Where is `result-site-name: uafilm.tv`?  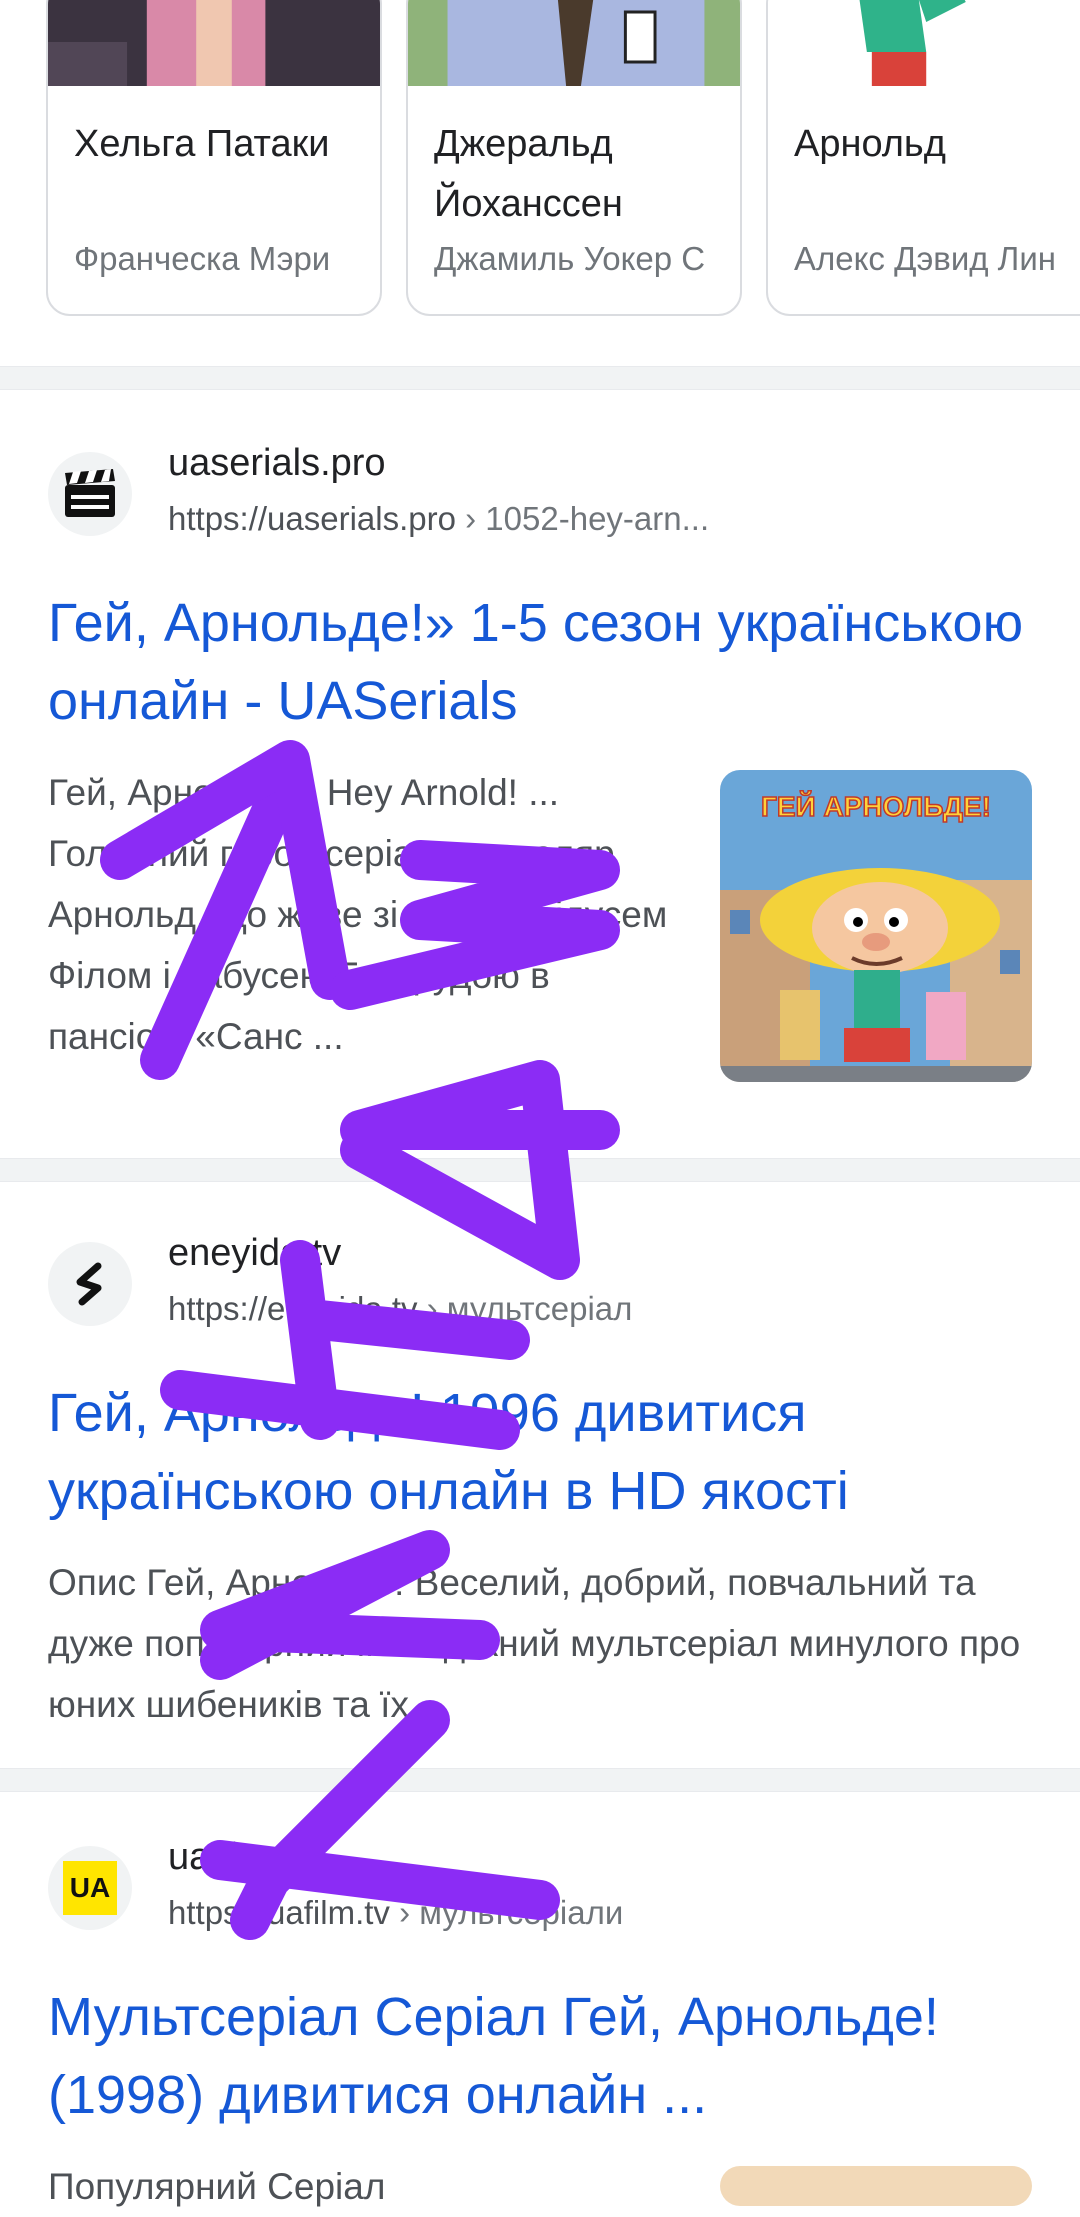 result-site-name: uafilm.tv is located at coordinates (238, 1857).